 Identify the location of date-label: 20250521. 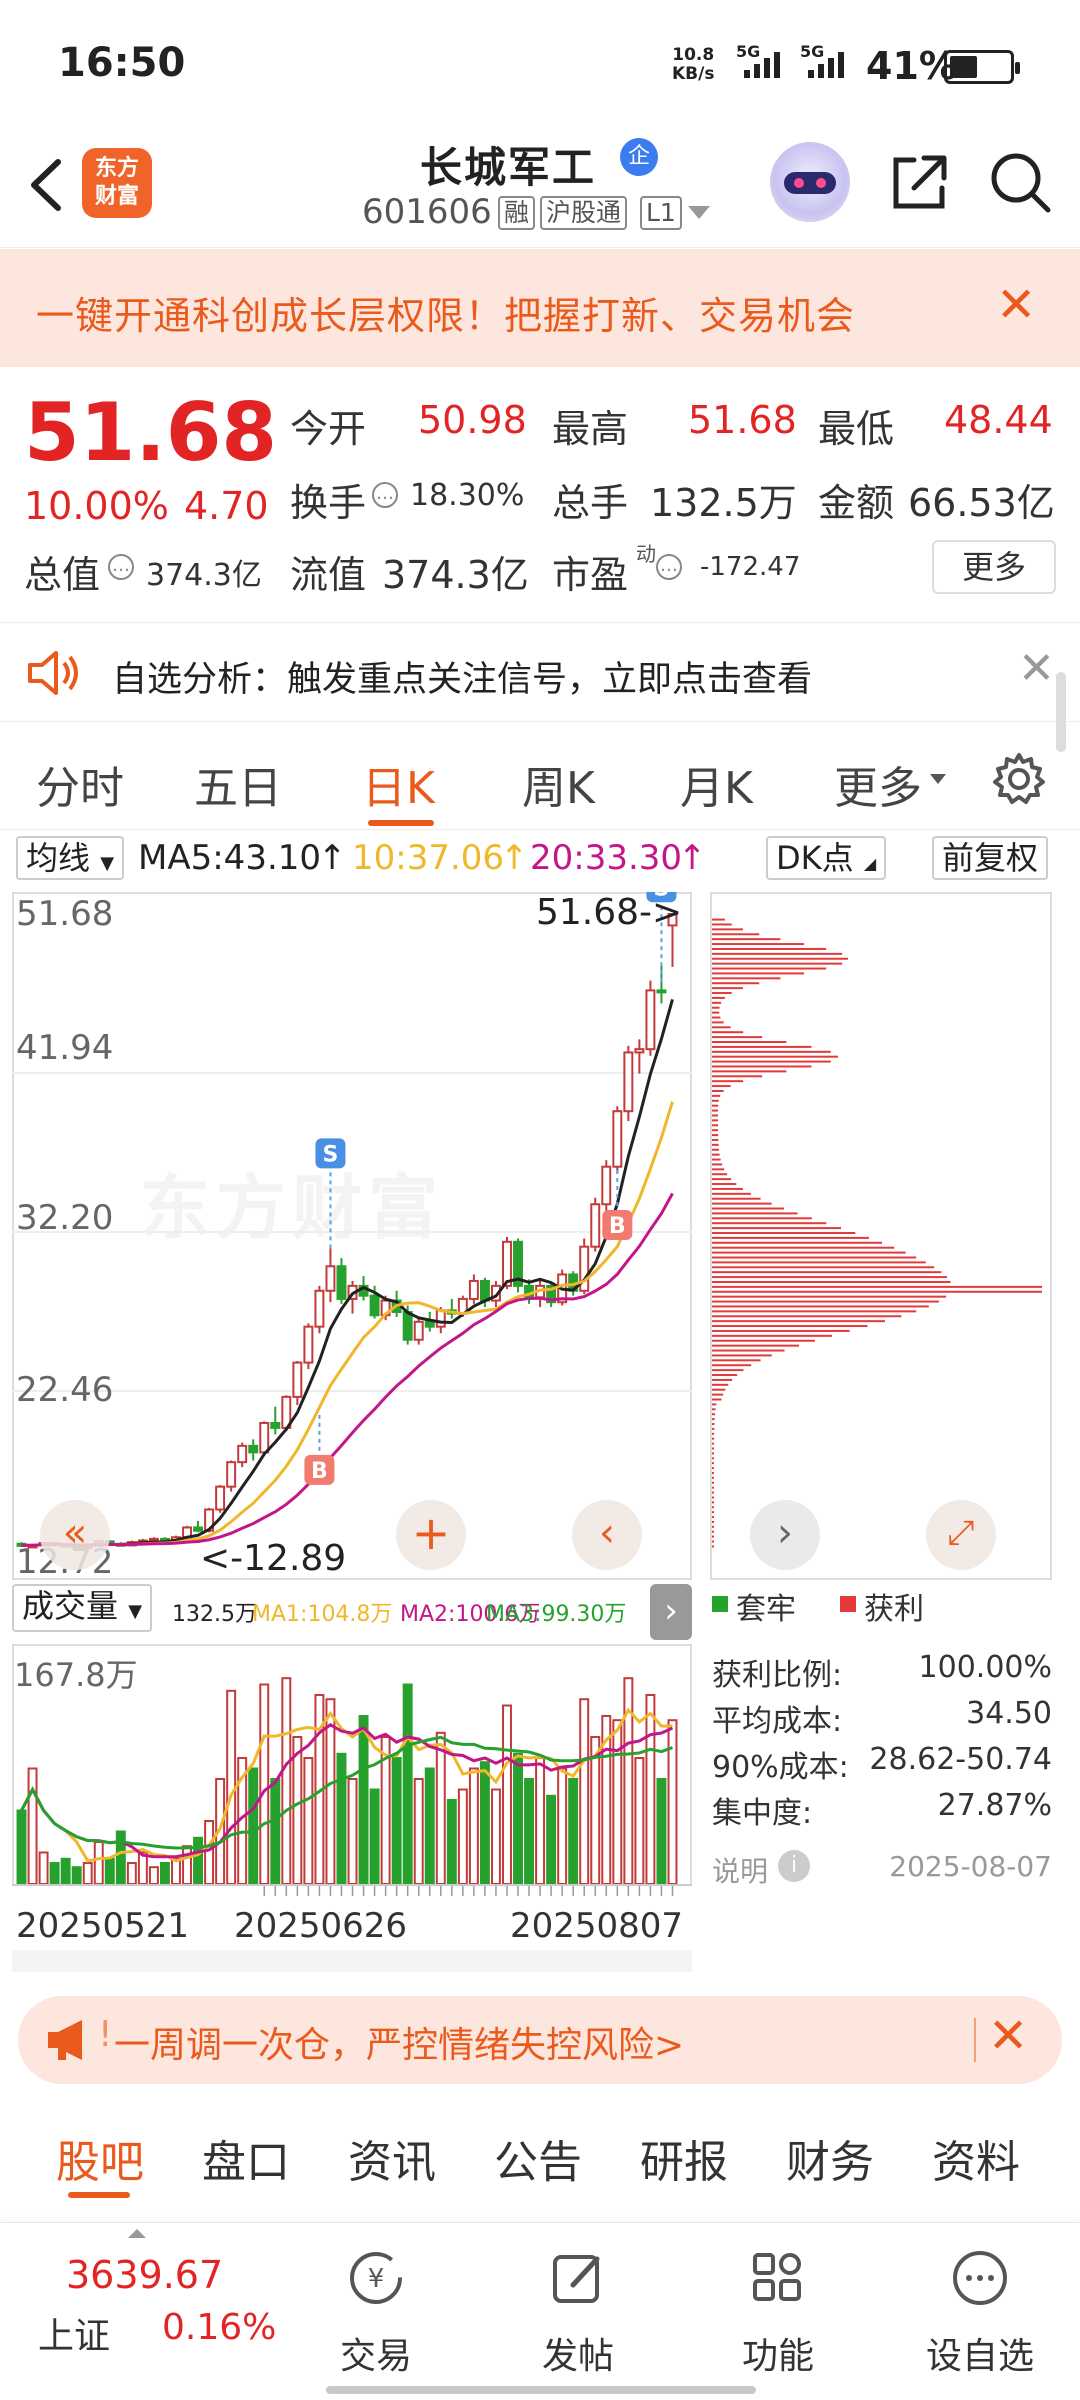
(103, 1926).